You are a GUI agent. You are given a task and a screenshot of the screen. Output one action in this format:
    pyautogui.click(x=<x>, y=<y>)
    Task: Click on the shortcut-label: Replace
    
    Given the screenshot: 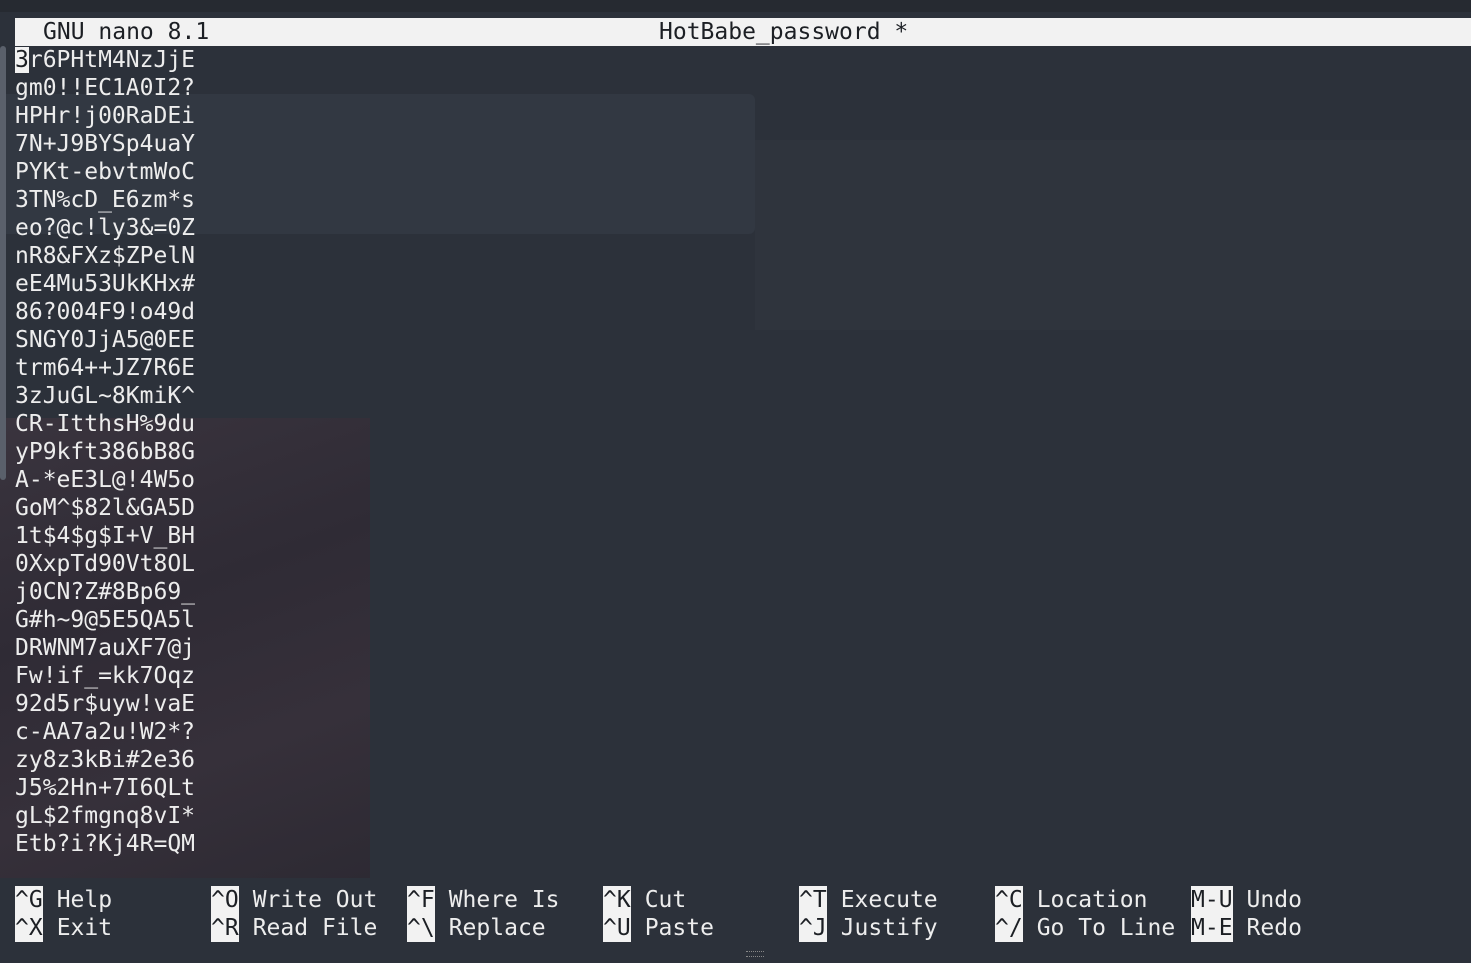 What is the action you would take?
    pyautogui.click(x=497, y=928)
    